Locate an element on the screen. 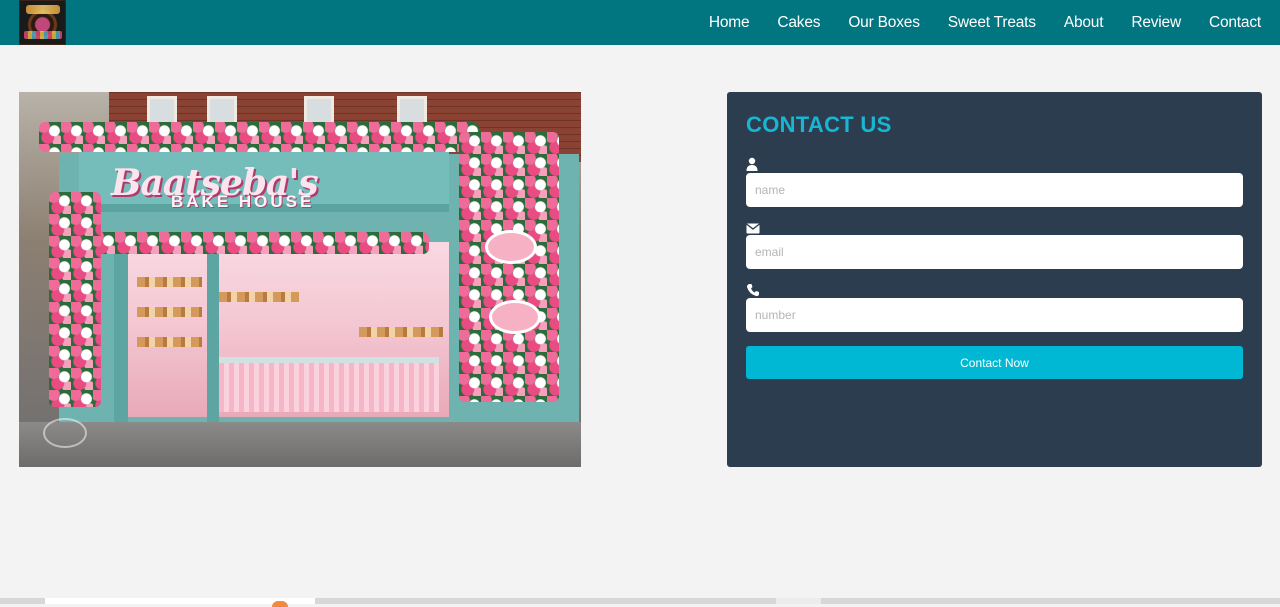 This screenshot has height=607, width=1280. nav-link-our-boxes: Our Boxes is located at coordinates (884, 22).